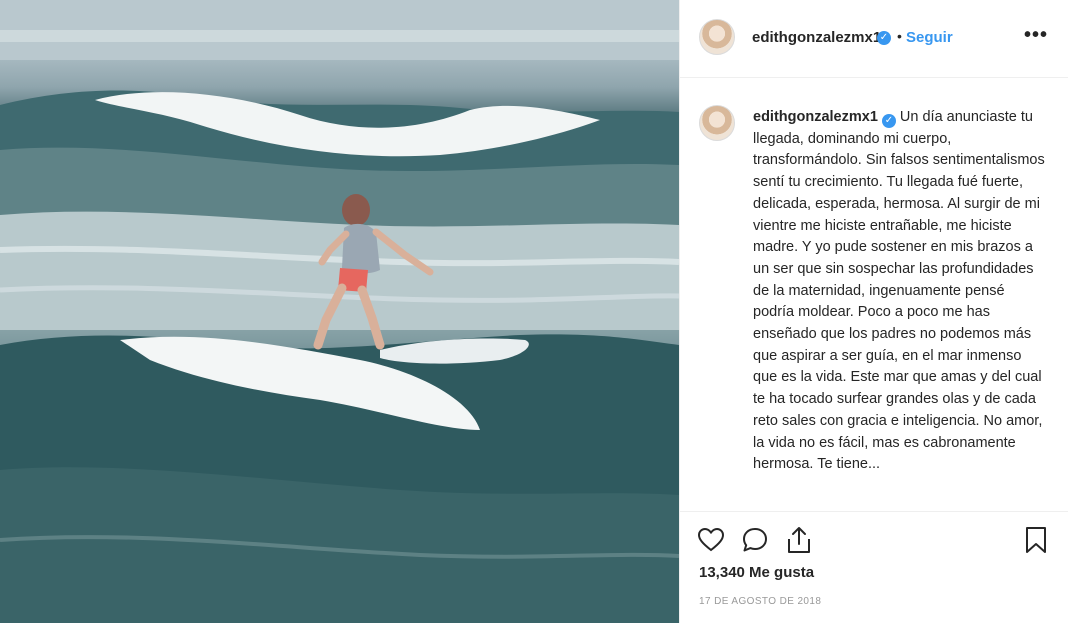 This screenshot has height=623, width=1068. Describe the element at coordinates (929, 37) in the screenshot. I see `follow-button: Seguir` at that location.